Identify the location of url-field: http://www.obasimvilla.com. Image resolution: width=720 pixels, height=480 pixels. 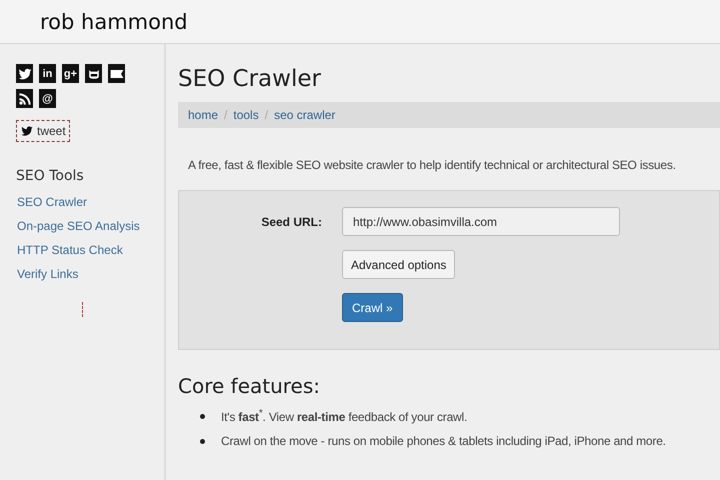
(481, 221).